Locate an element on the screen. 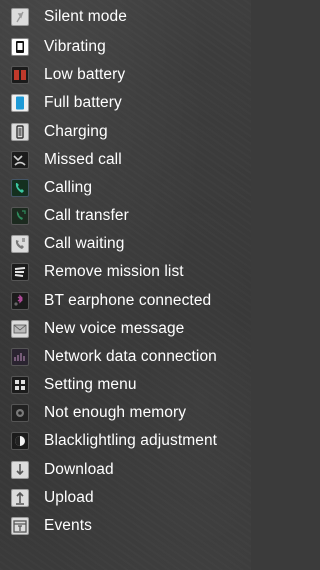 The height and width of the screenshot is (570, 320). list-item: BT earphone connected is located at coordinates (125, 301).